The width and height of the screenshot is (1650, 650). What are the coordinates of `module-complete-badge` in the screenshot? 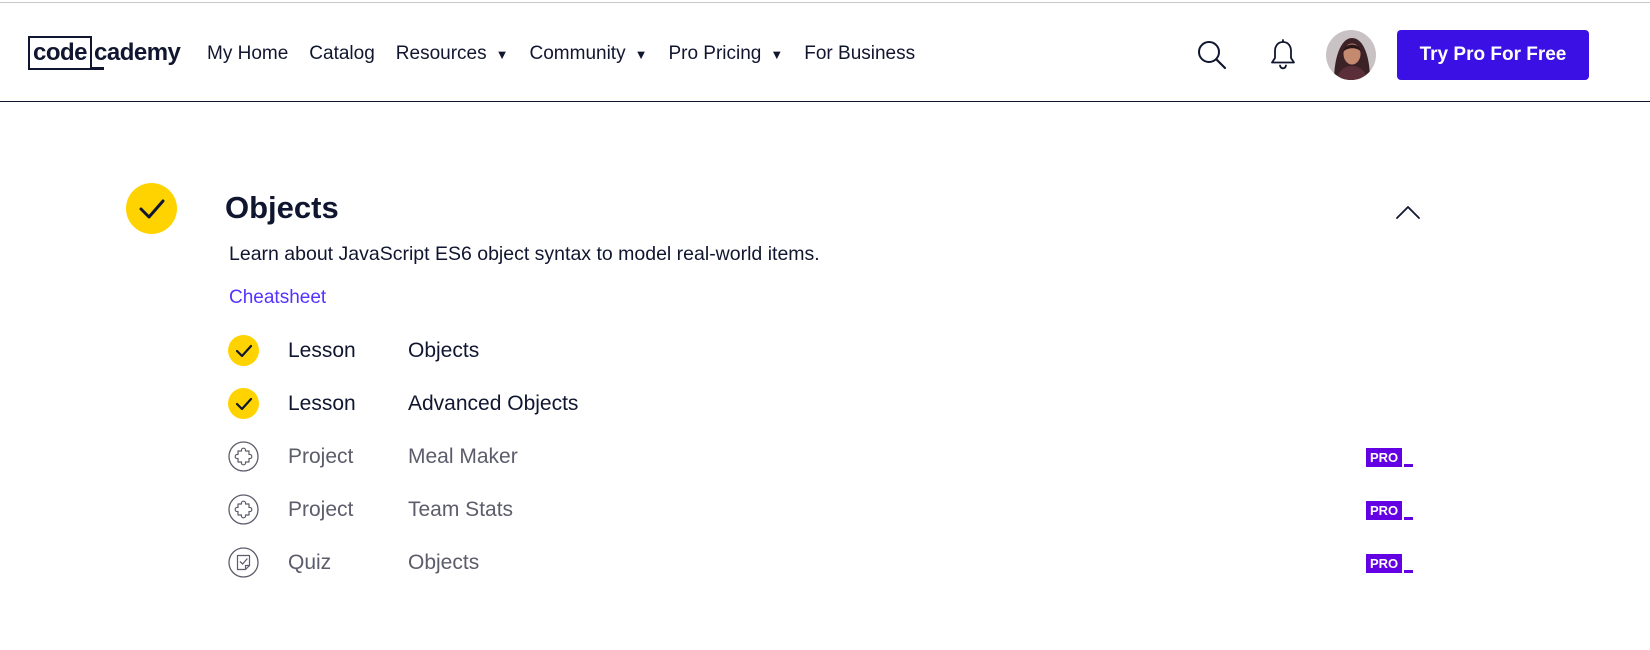 It's located at (151, 208).